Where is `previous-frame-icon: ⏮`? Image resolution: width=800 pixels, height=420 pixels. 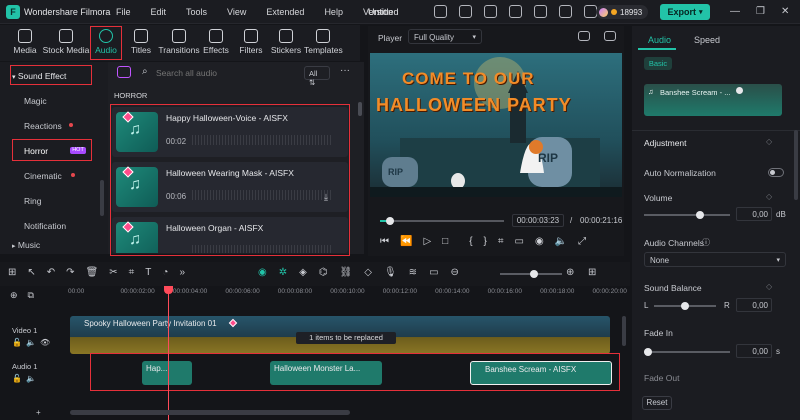 previous-frame-icon: ⏮ is located at coordinates (384, 241).